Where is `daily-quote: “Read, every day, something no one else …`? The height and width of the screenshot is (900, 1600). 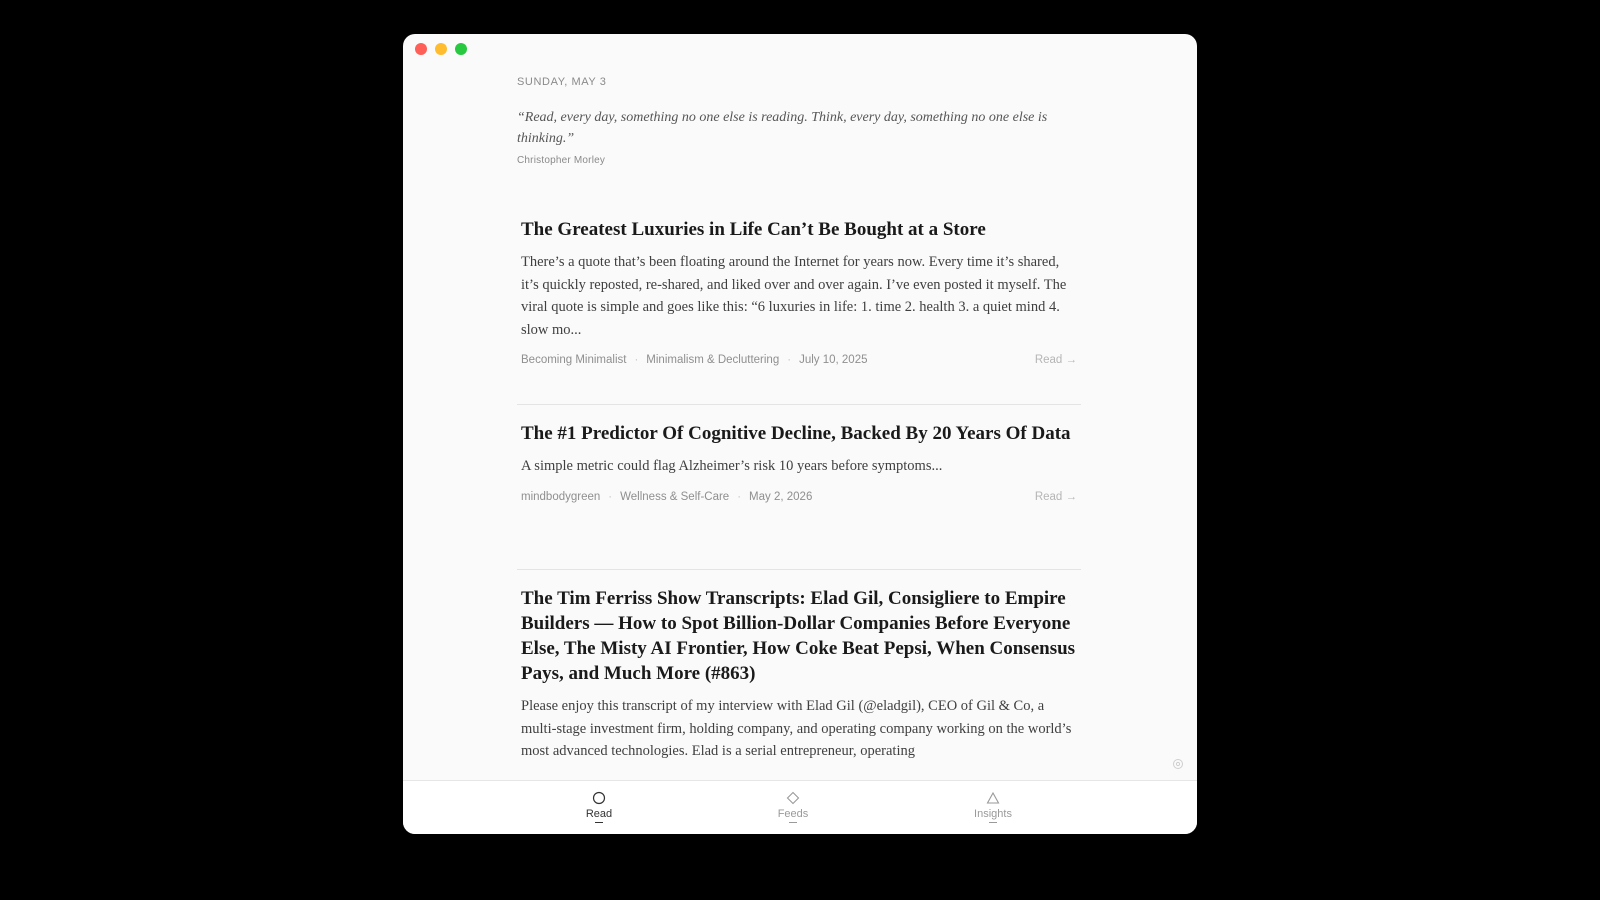
daily-quote: “Read, every day, something no one else … is located at coordinates (782, 128).